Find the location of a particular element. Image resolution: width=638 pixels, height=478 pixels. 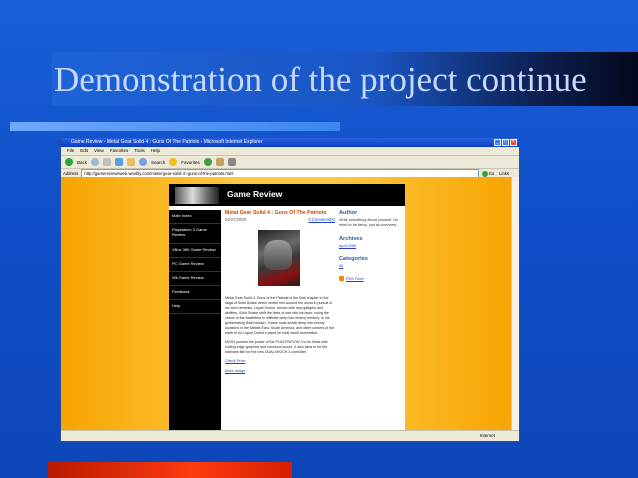

rss-icon is located at coordinates (341, 278).